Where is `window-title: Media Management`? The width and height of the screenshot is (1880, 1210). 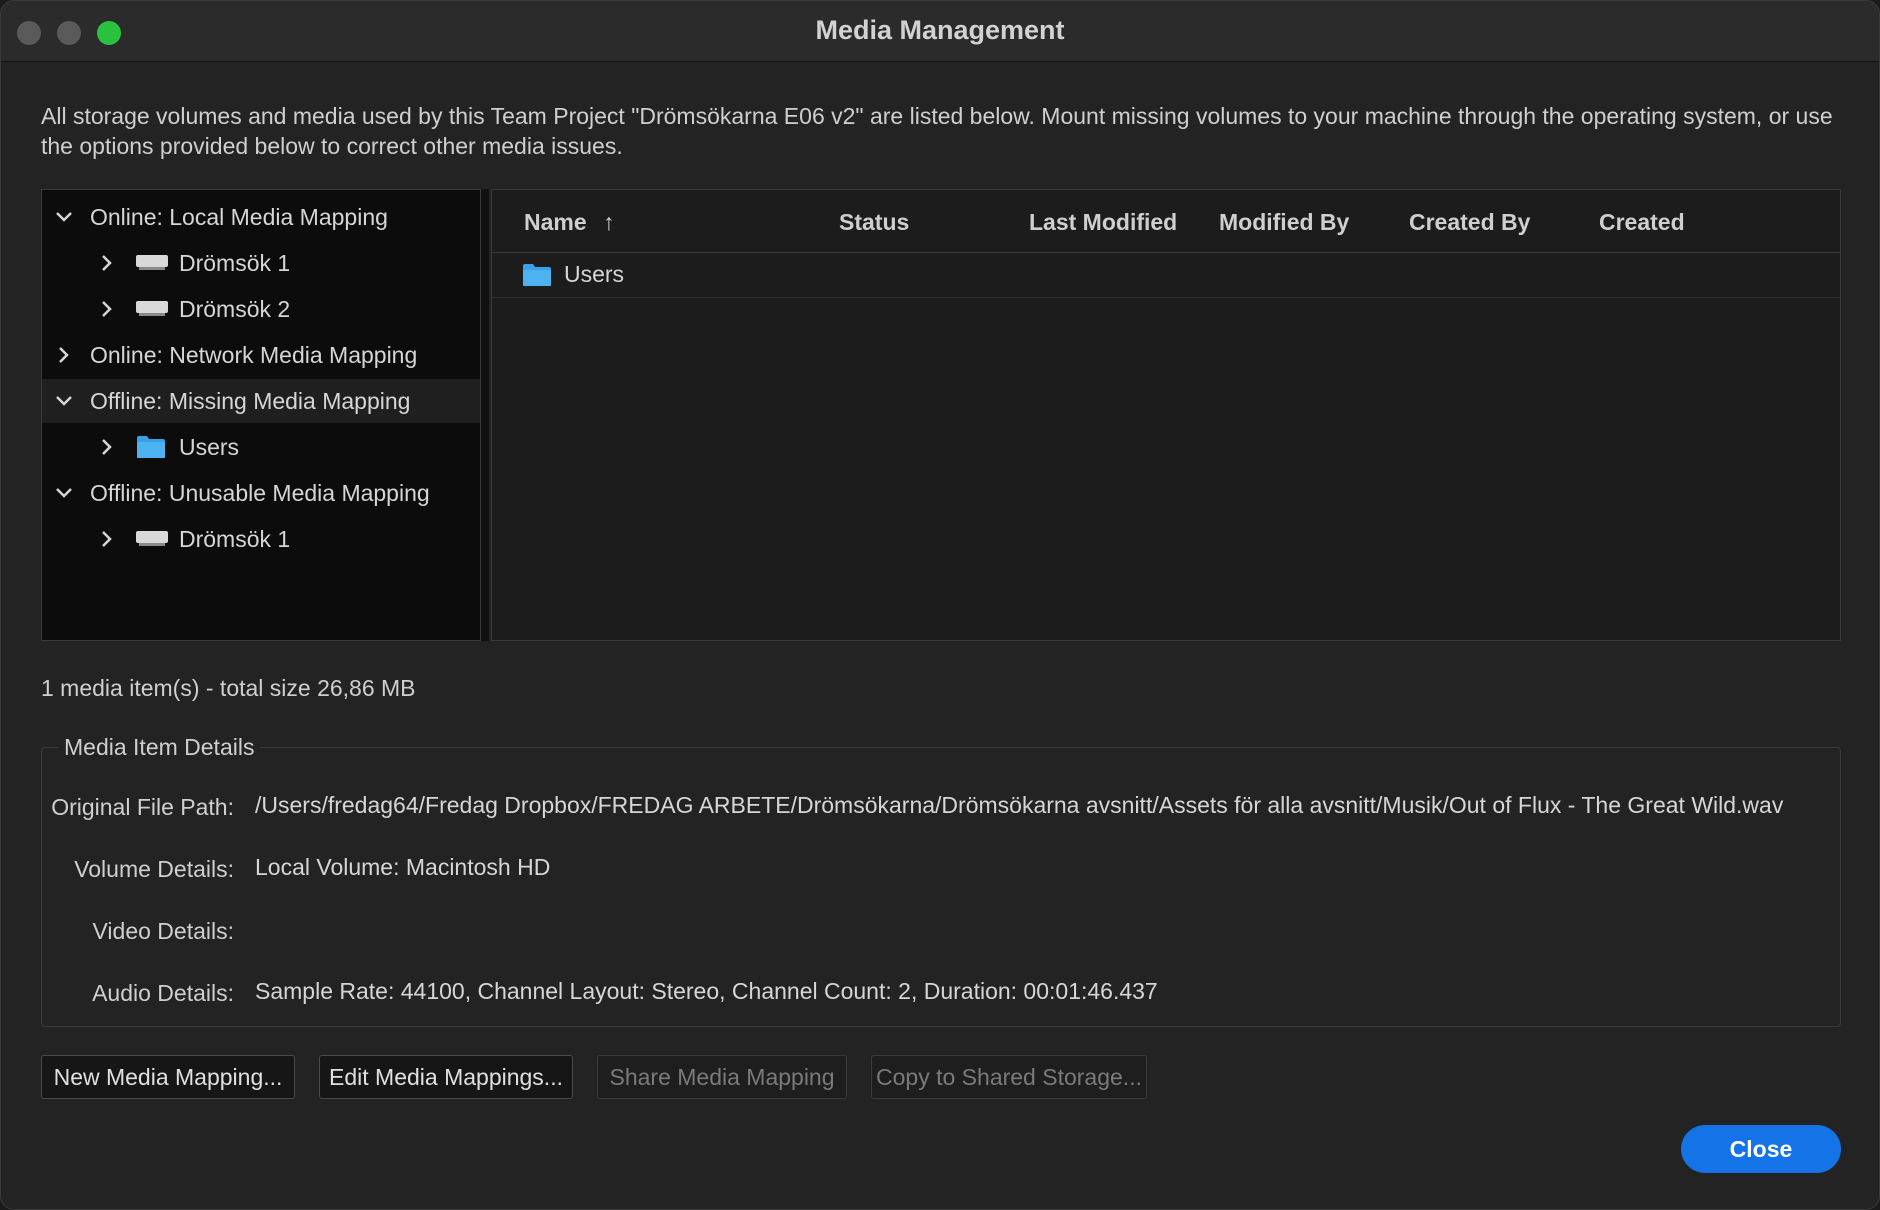 window-title: Media Management is located at coordinates (940, 30).